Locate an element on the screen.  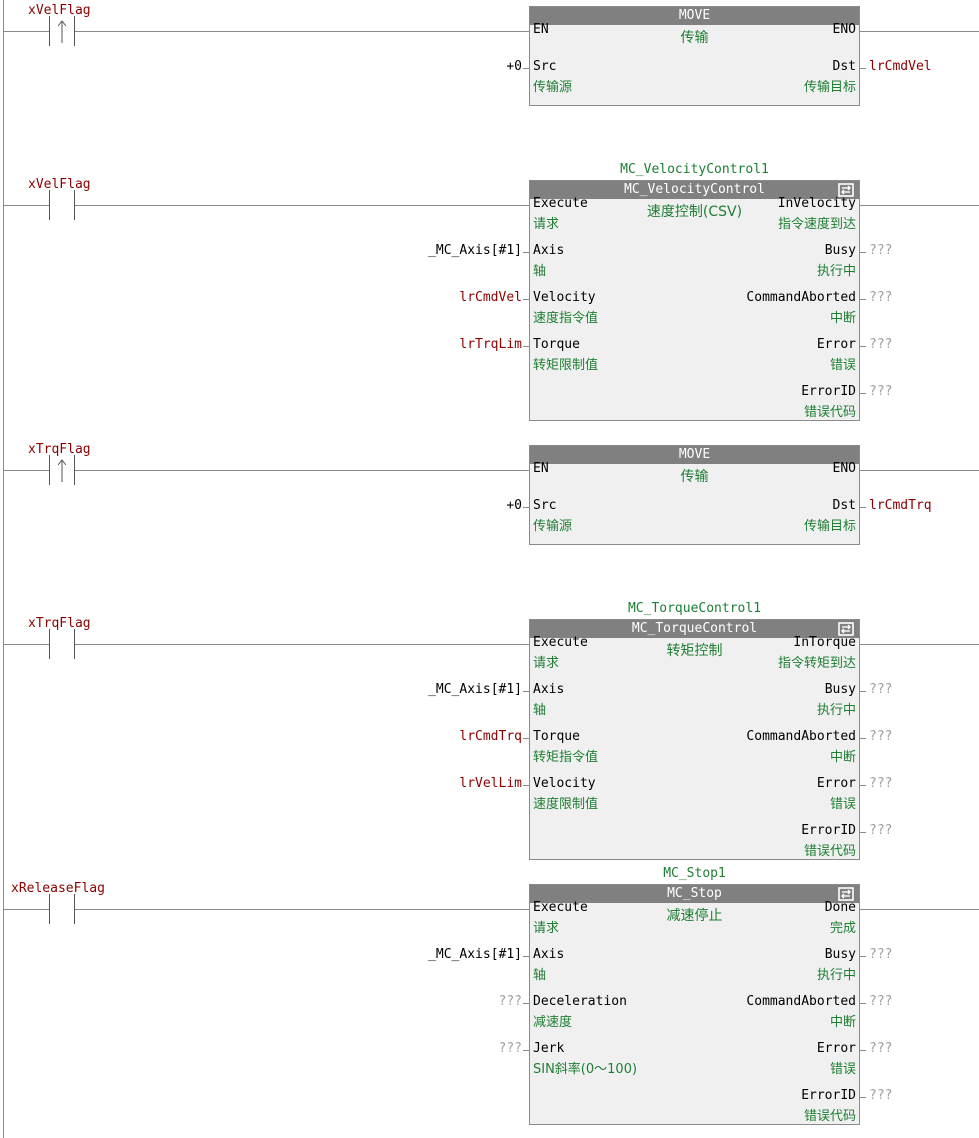
input-pin-name: Jerk is located at coordinates (549, 1048).